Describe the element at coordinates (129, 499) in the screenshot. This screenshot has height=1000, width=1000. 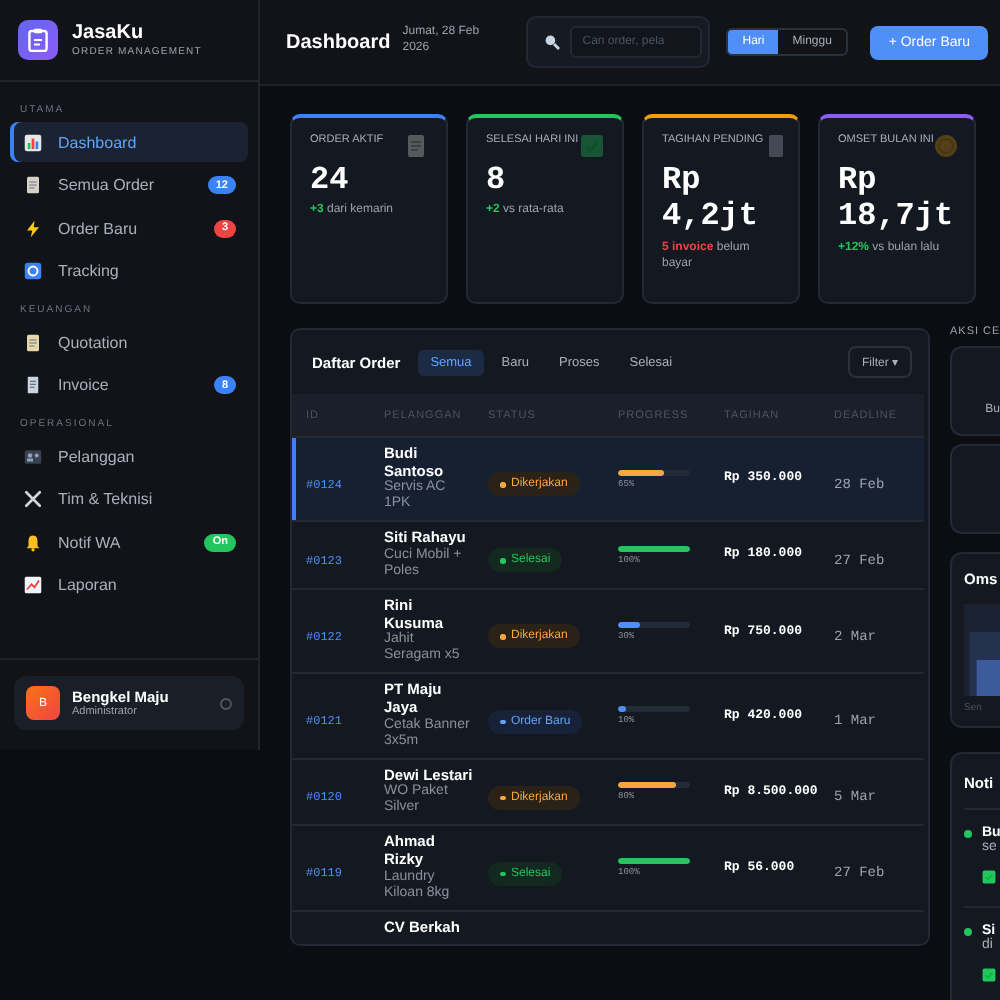
I see `sidebar-item: Tim & Teknisi` at that location.